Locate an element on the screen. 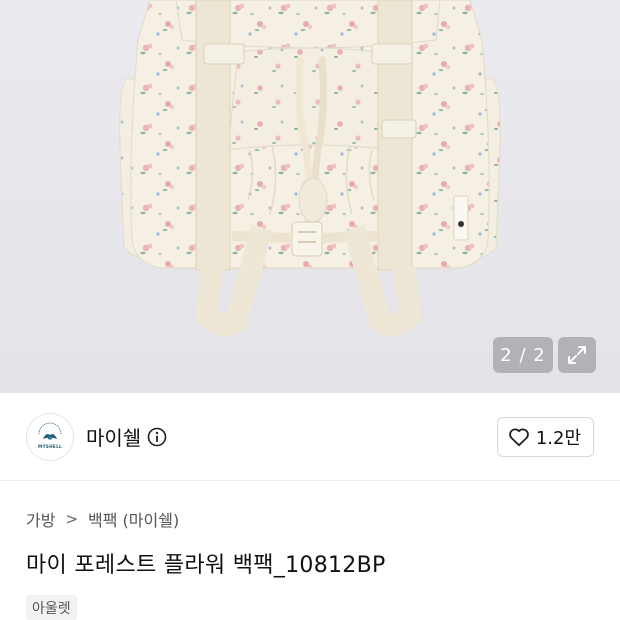  breadcrumb-item-backpack: 백팩 (마이쉘) is located at coordinates (133, 519).